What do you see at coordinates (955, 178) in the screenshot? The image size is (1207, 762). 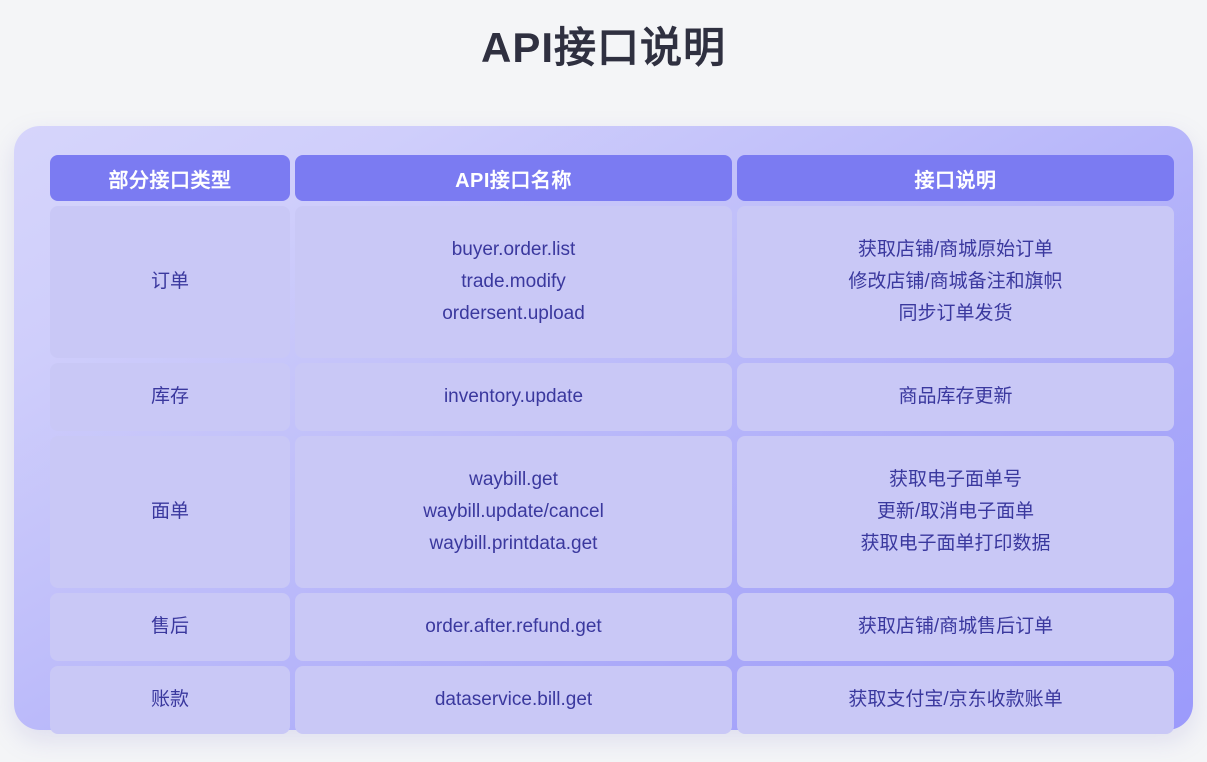 I see `column-header-desc: 接口说明` at bounding box center [955, 178].